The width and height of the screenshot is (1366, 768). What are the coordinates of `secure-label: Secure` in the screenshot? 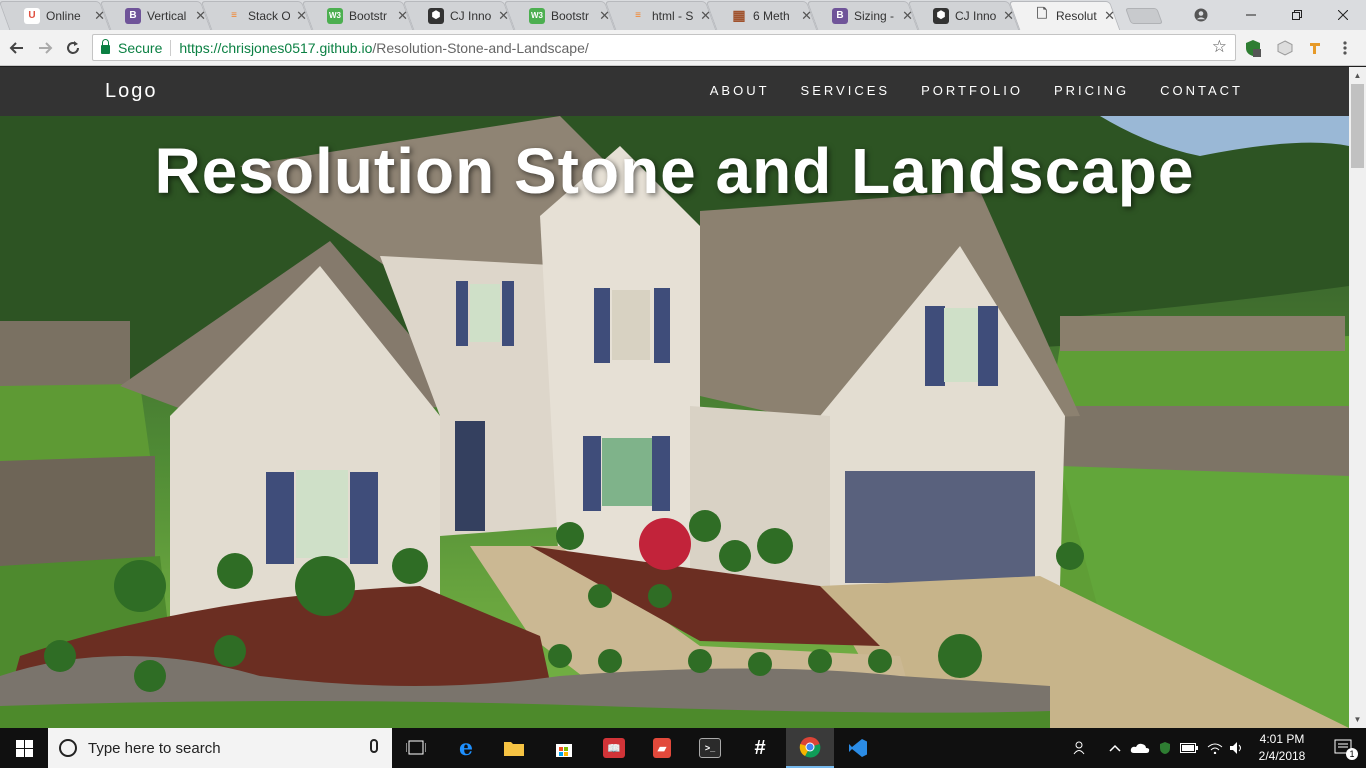 It's located at (140, 47).